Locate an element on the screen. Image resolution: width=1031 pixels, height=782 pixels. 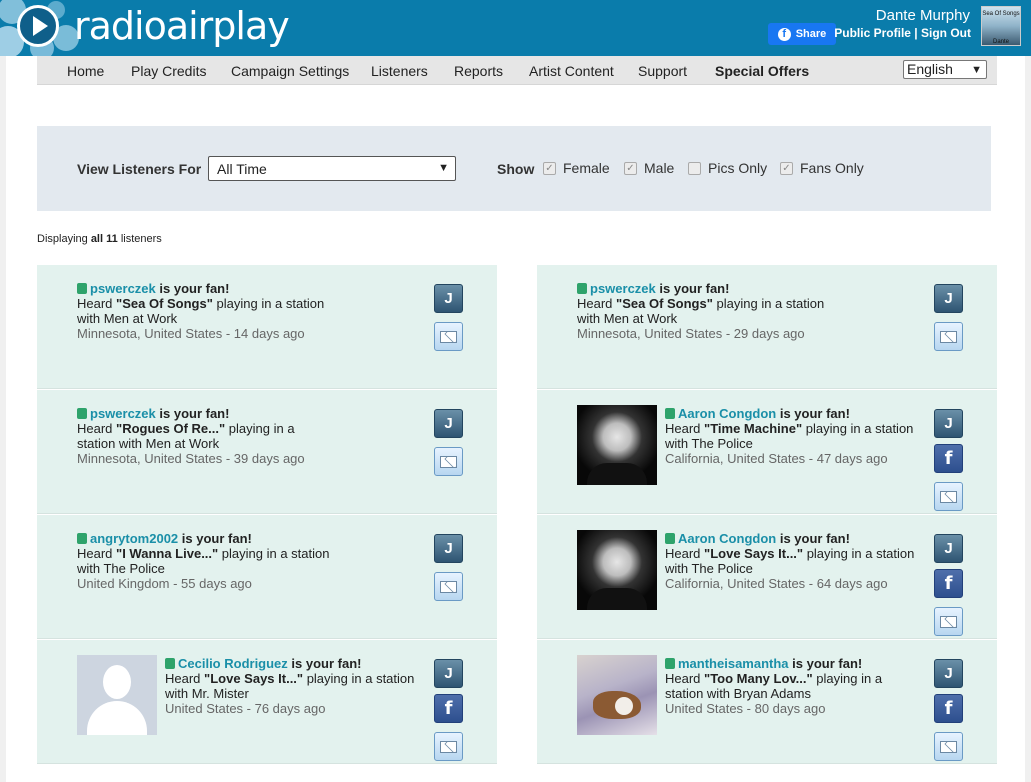
listener-username-link: Cecilio Rodriguez is located at coordinates (233, 663).